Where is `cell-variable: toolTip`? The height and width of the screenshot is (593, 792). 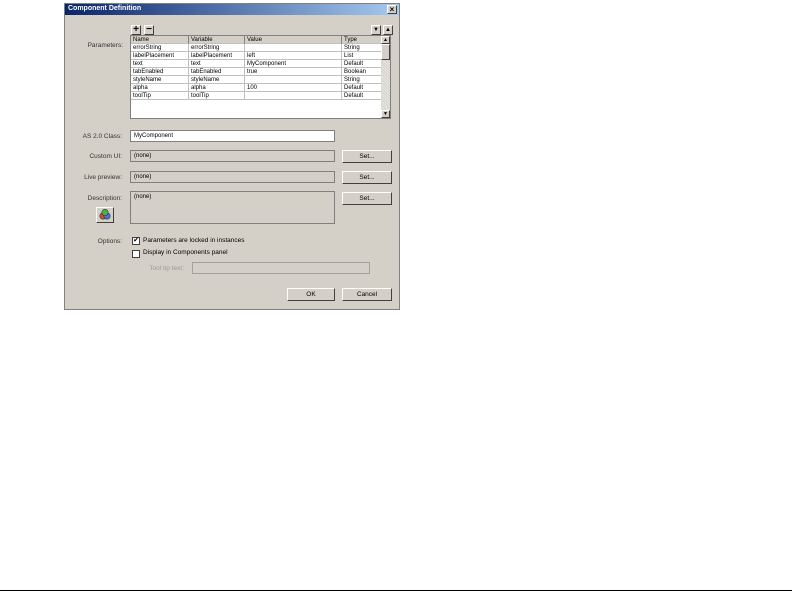
cell-variable: toolTip is located at coordinates (217, 96).